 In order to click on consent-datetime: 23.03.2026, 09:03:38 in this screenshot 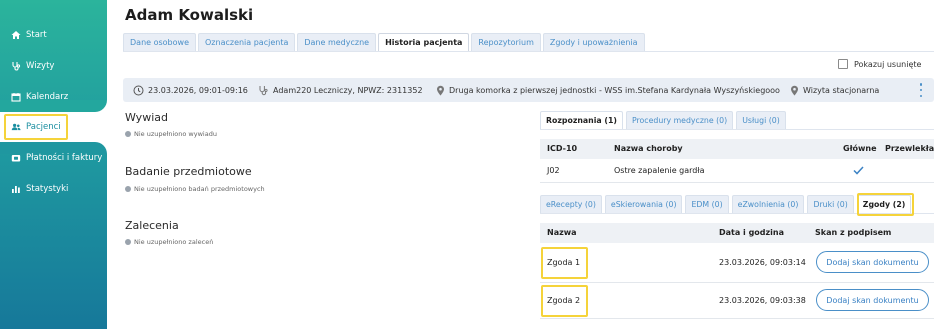, I will do `click(762, 300)`.